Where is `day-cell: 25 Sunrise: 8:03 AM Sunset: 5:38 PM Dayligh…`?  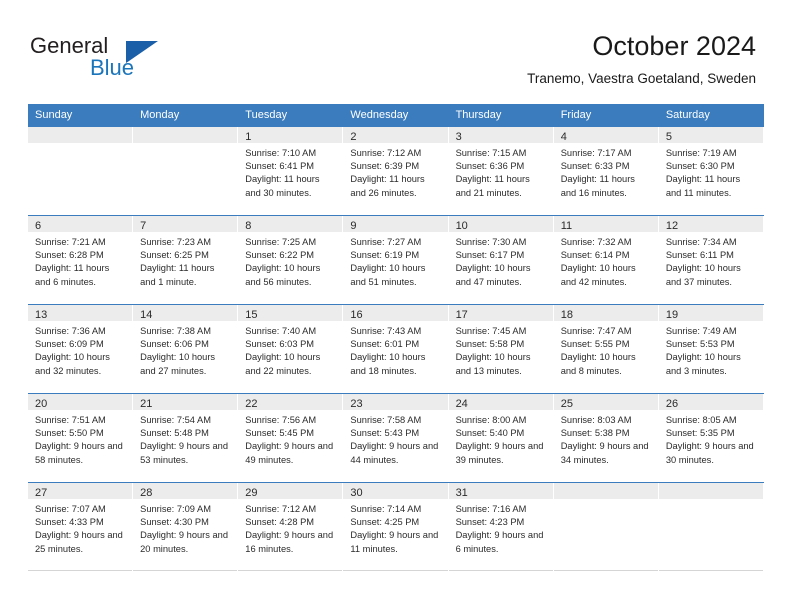 day-cell: 25 Sunrise: 8:03 AM Sunset: 5:38 PM Dayligh… is located at coordinates (606, 438).